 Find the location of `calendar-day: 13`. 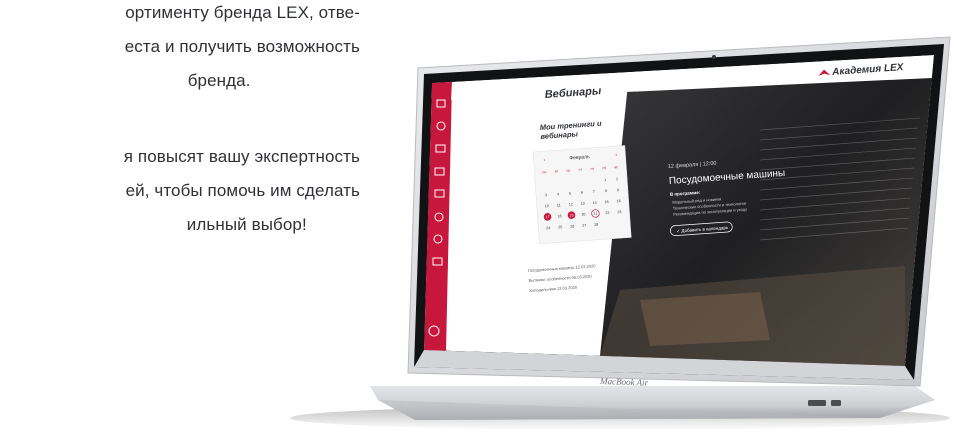

calendar-day: 13 is located at coordinates (583, 204).